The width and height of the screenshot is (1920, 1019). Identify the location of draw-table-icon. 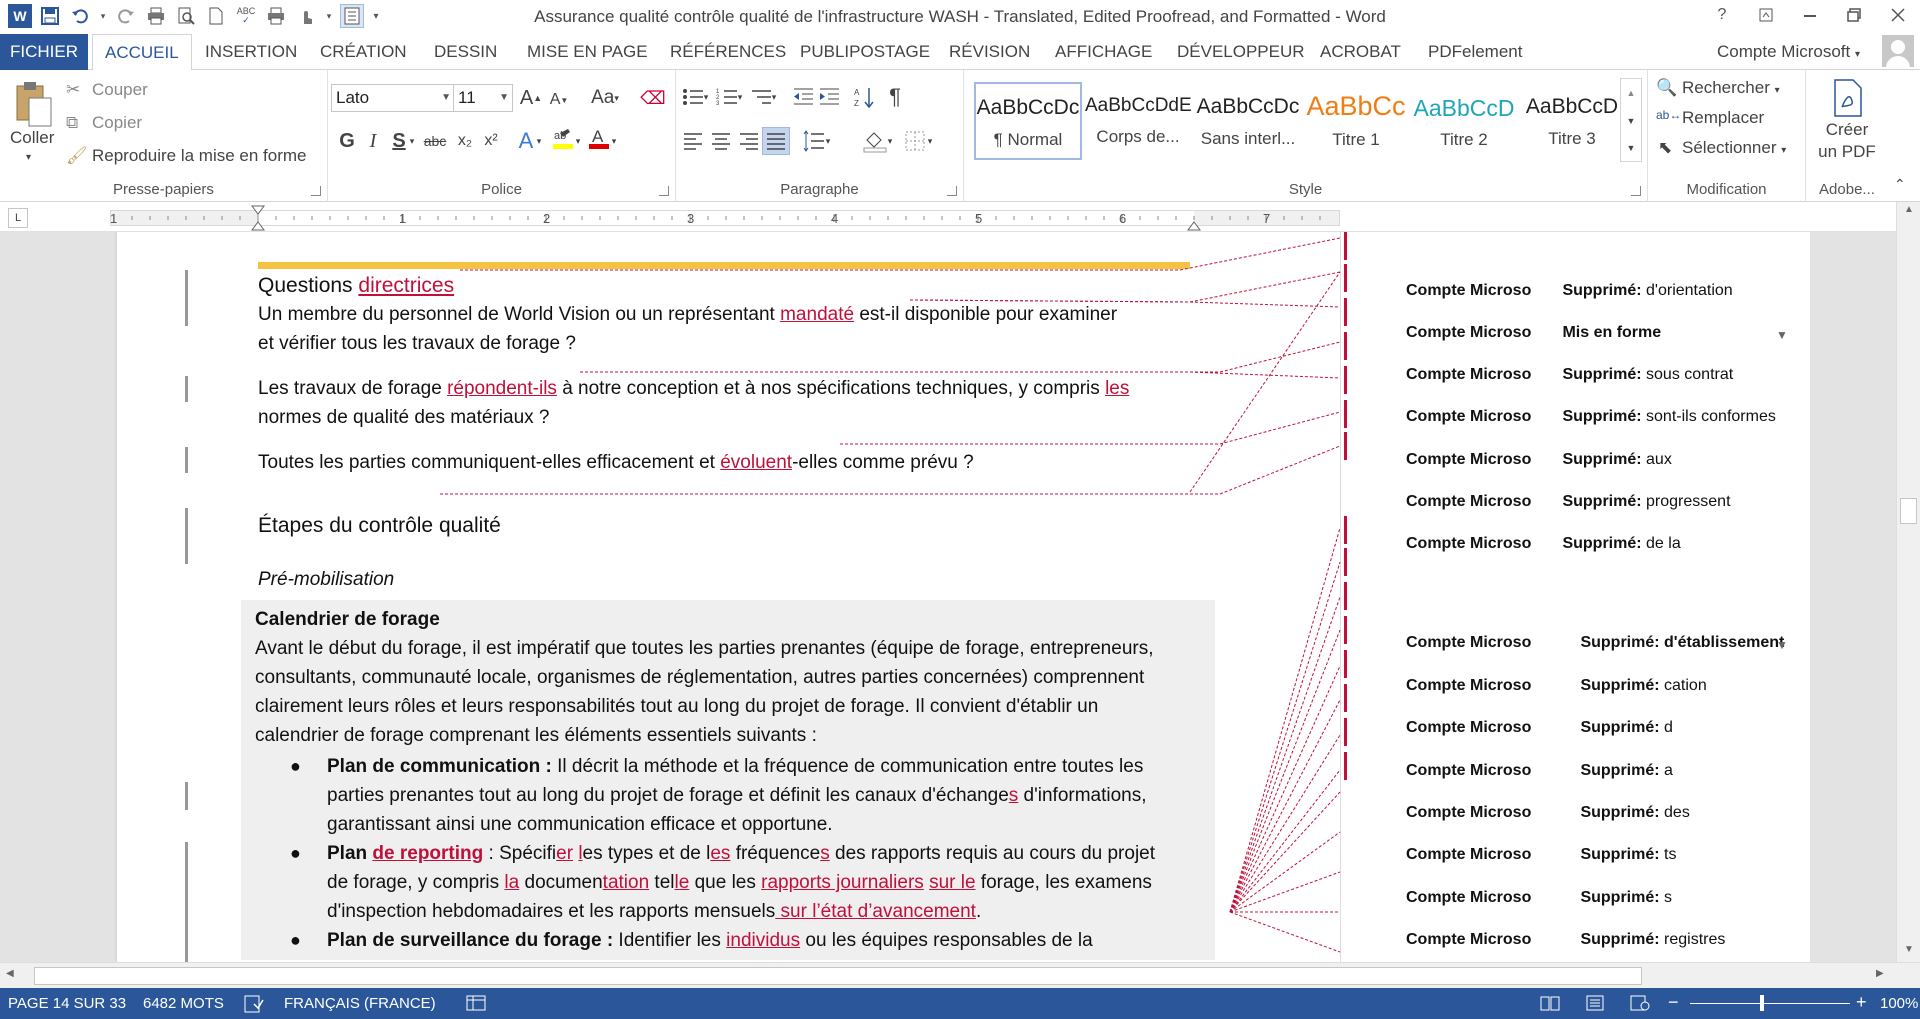
(352, 16).